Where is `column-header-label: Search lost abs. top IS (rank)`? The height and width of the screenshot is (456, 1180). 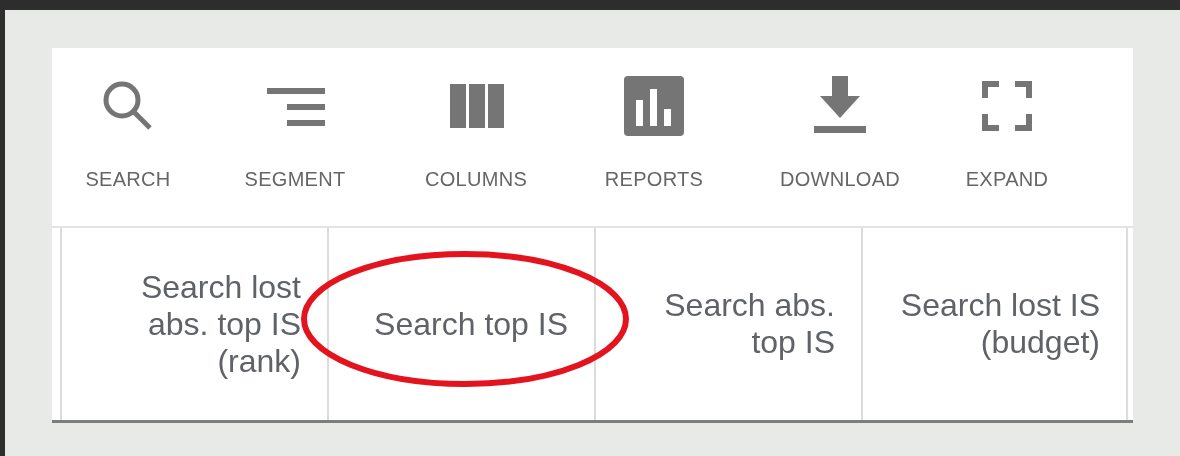
column-header-label: Search lost abs. top IS (rank) is located at coordinates (220, 324).